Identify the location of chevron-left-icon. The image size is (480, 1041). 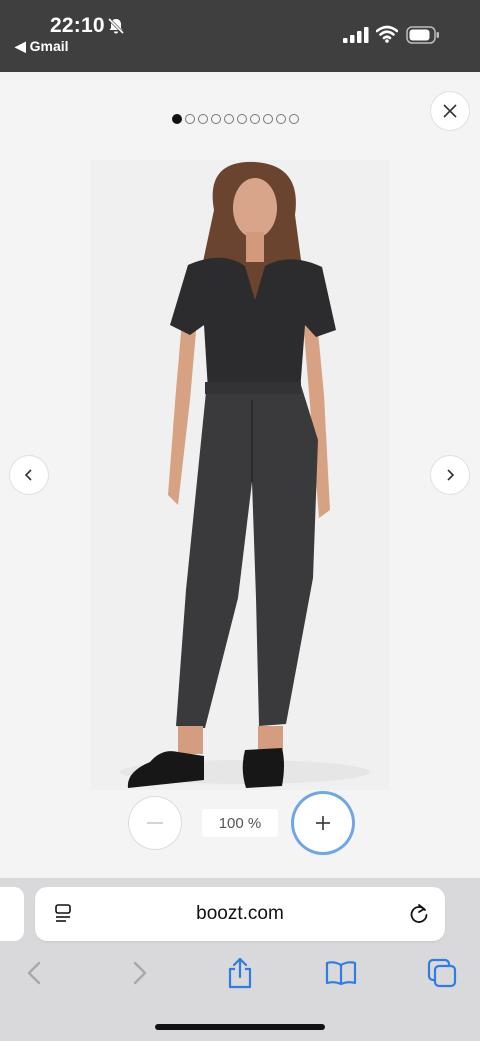
(28, 475).